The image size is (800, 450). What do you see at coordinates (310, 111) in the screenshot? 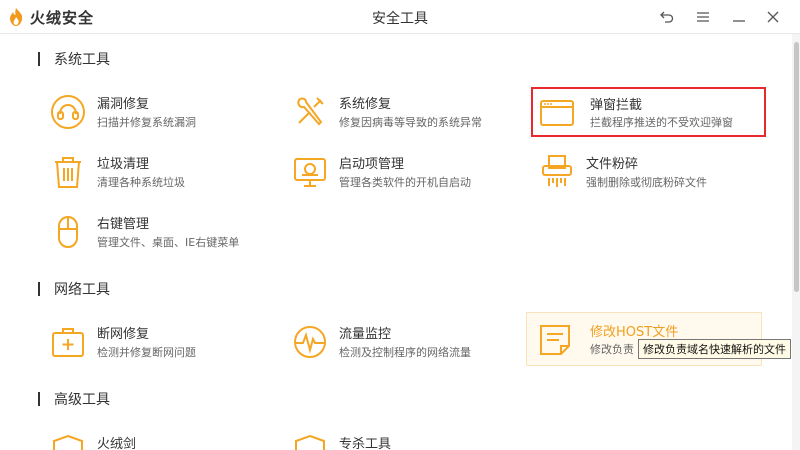
I see `wrench-screwdriver-icon` at bounding box center [310, 111].